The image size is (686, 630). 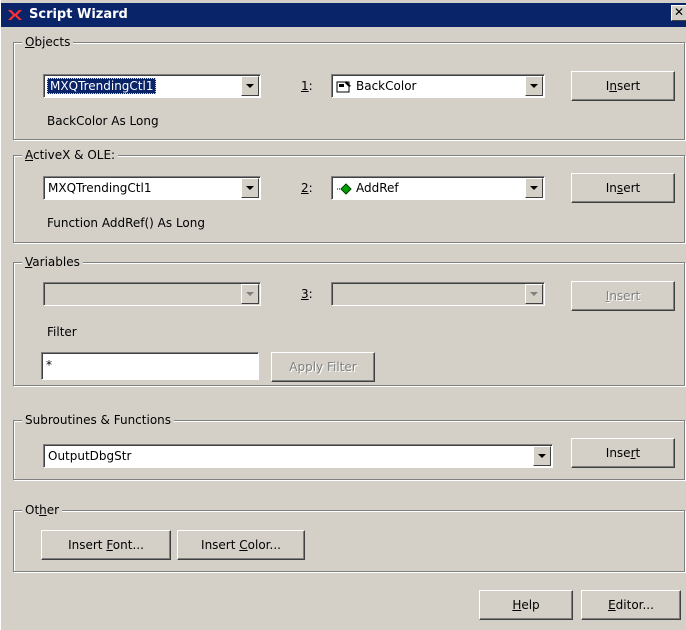 I want to click on variables-group-label: Variables, so click(x=52, y=262).